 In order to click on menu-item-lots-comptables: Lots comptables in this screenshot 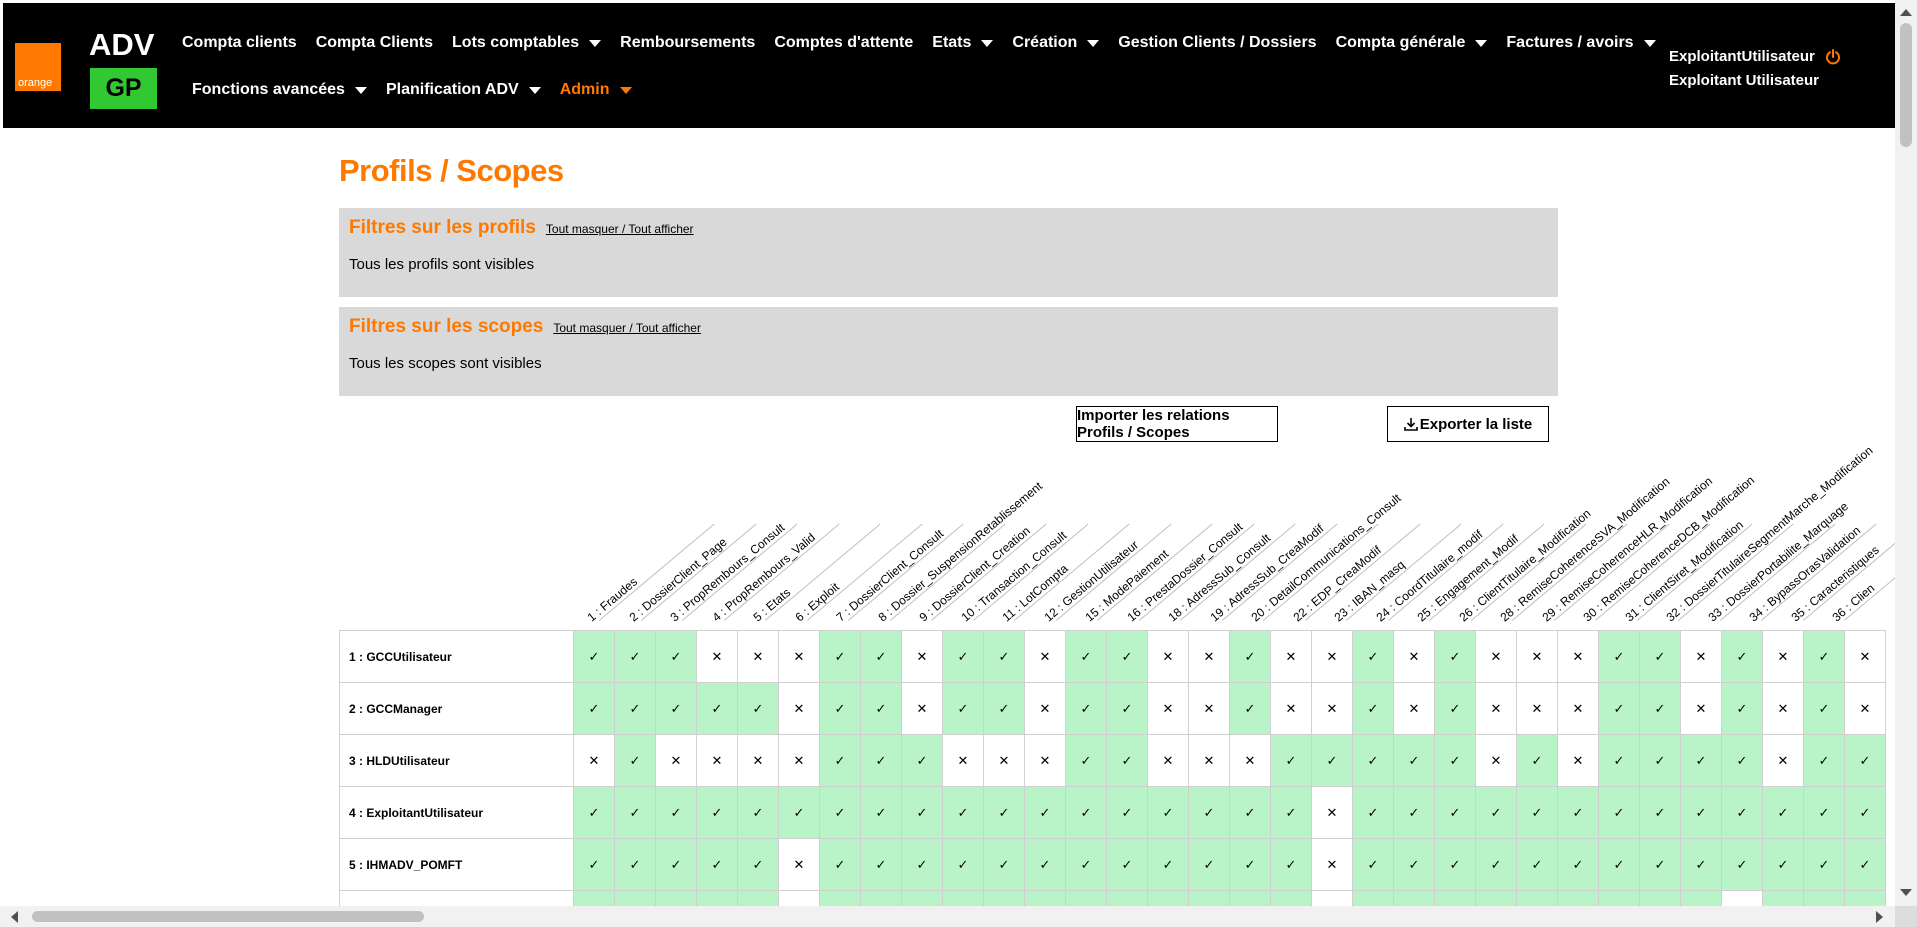, I will do `click(527, 43)`.